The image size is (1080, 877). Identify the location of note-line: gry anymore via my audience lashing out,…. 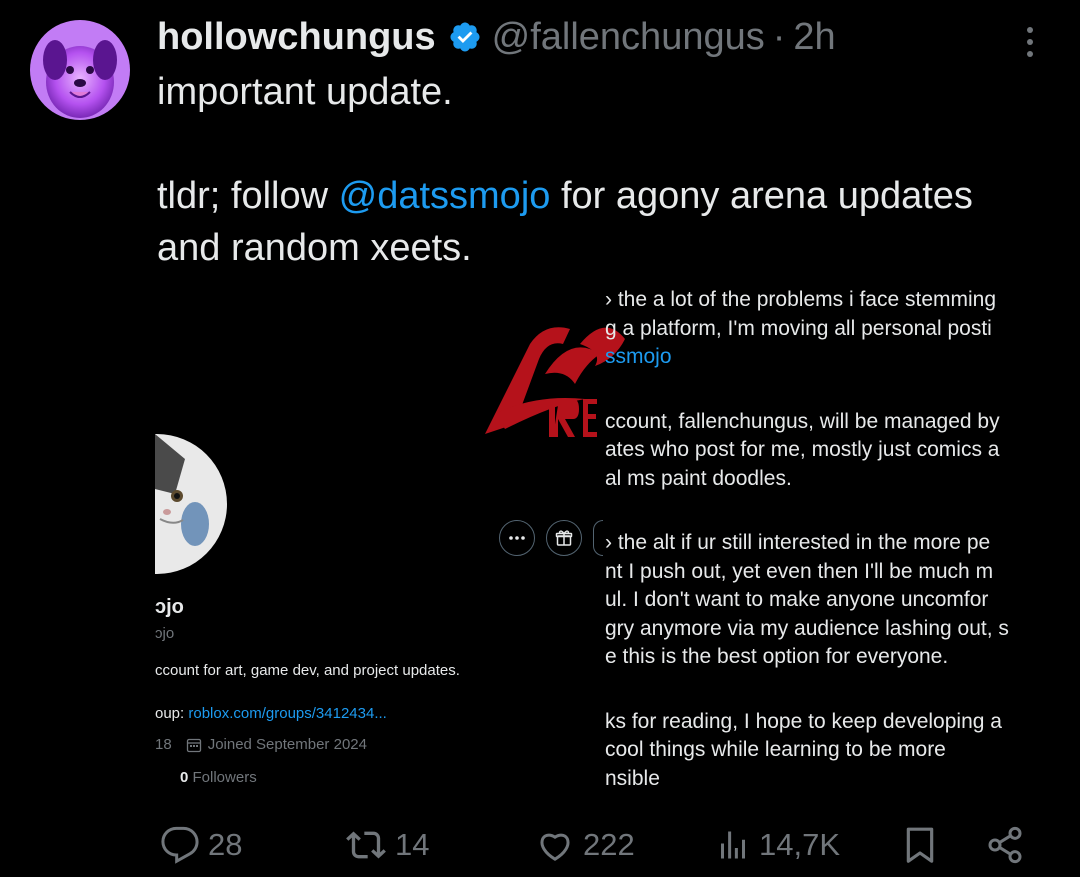
(807, 628).